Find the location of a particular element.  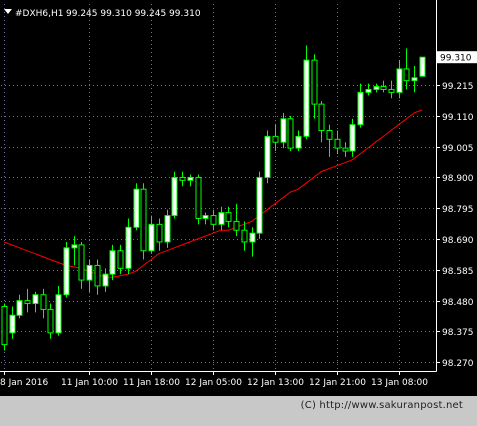

y-tick-label: 99.005 is located at coordinates (458, 149).